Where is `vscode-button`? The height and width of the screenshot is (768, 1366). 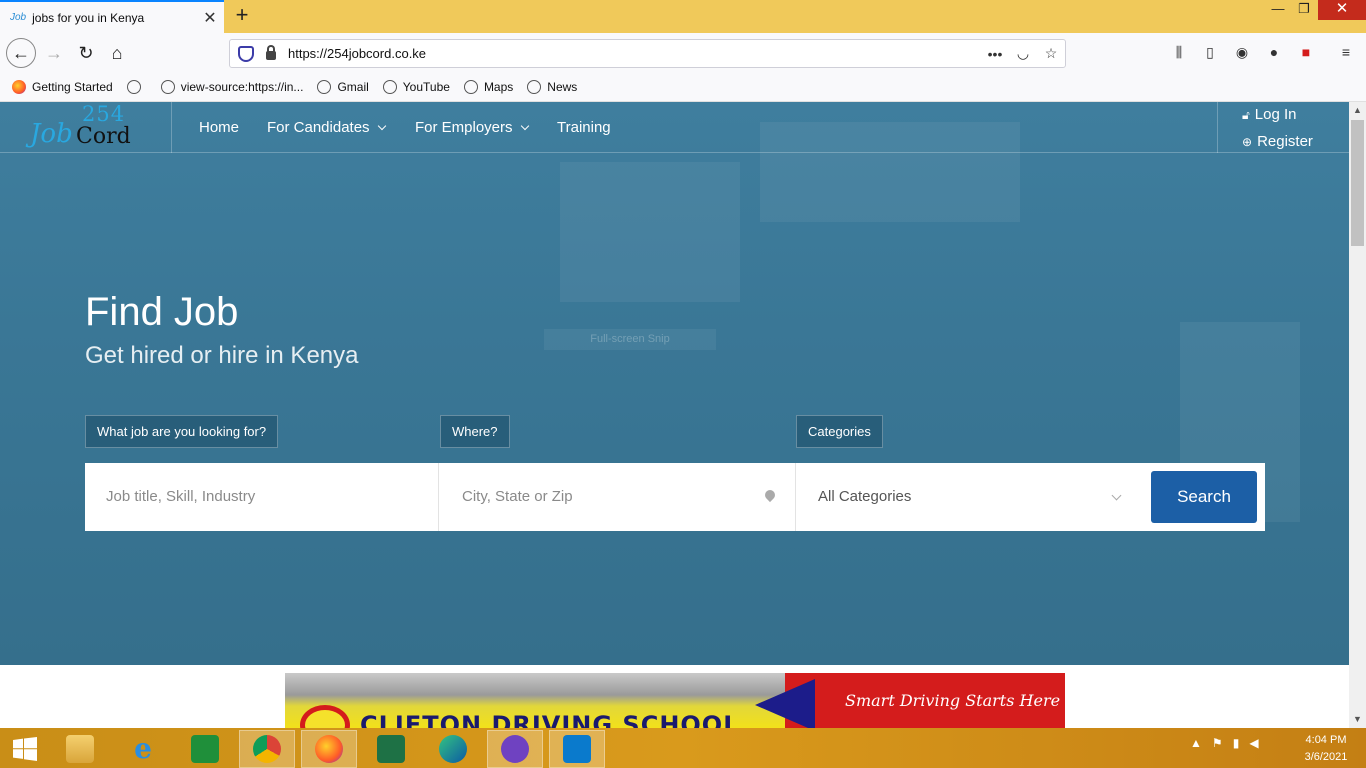 vscode-button is located at coordinates (577, 749).